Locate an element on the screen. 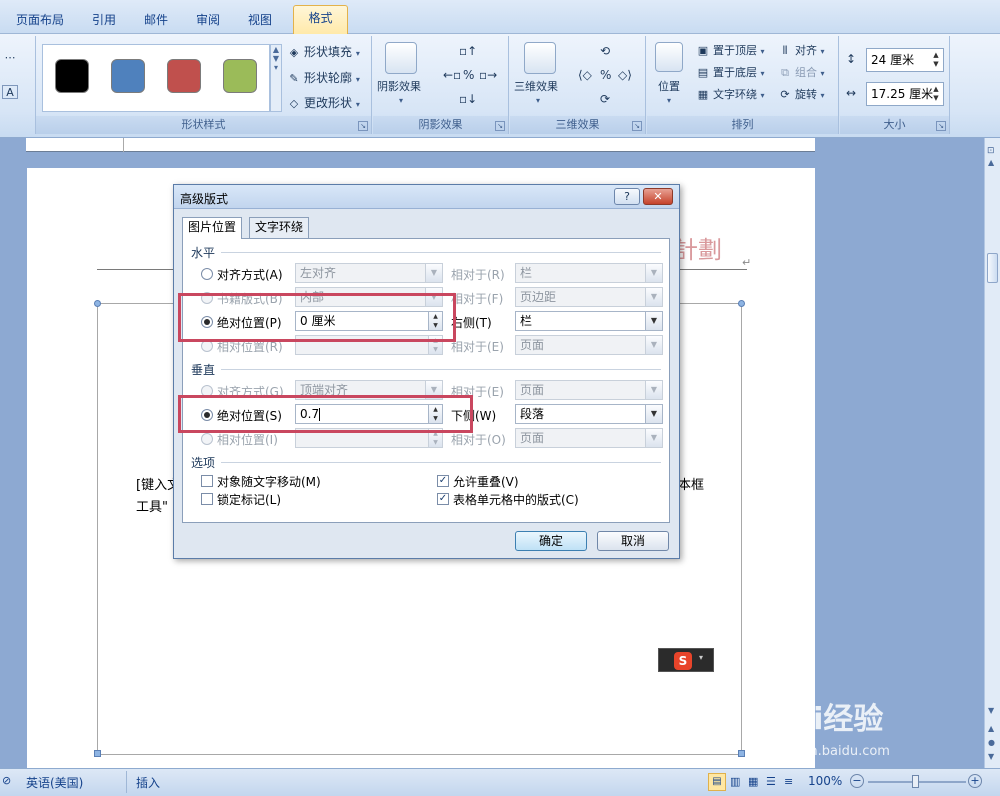  v-relative-label: 相对位置(I) is located at coordinates (247, 440).